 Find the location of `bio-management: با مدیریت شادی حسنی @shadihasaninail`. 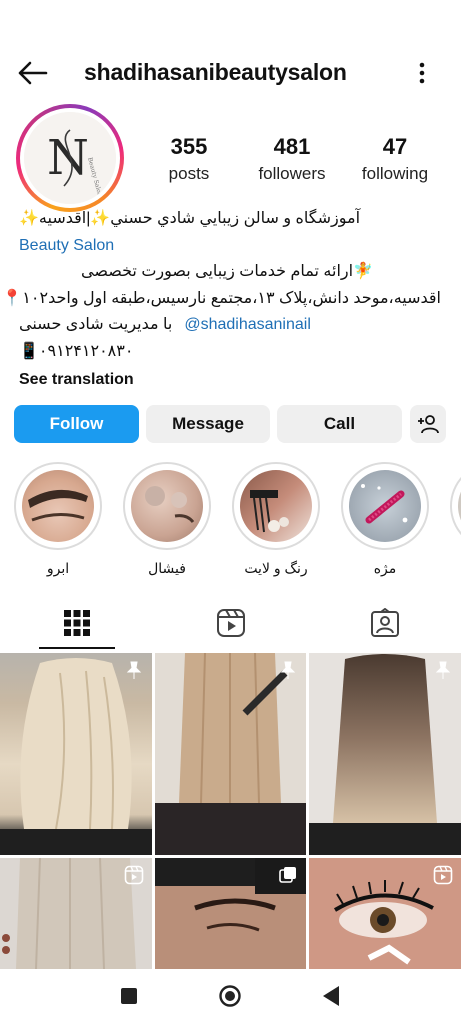

bio-management: با مدیریت شادی حسنی @shadihasaninail is located at coordinates (206, 325).